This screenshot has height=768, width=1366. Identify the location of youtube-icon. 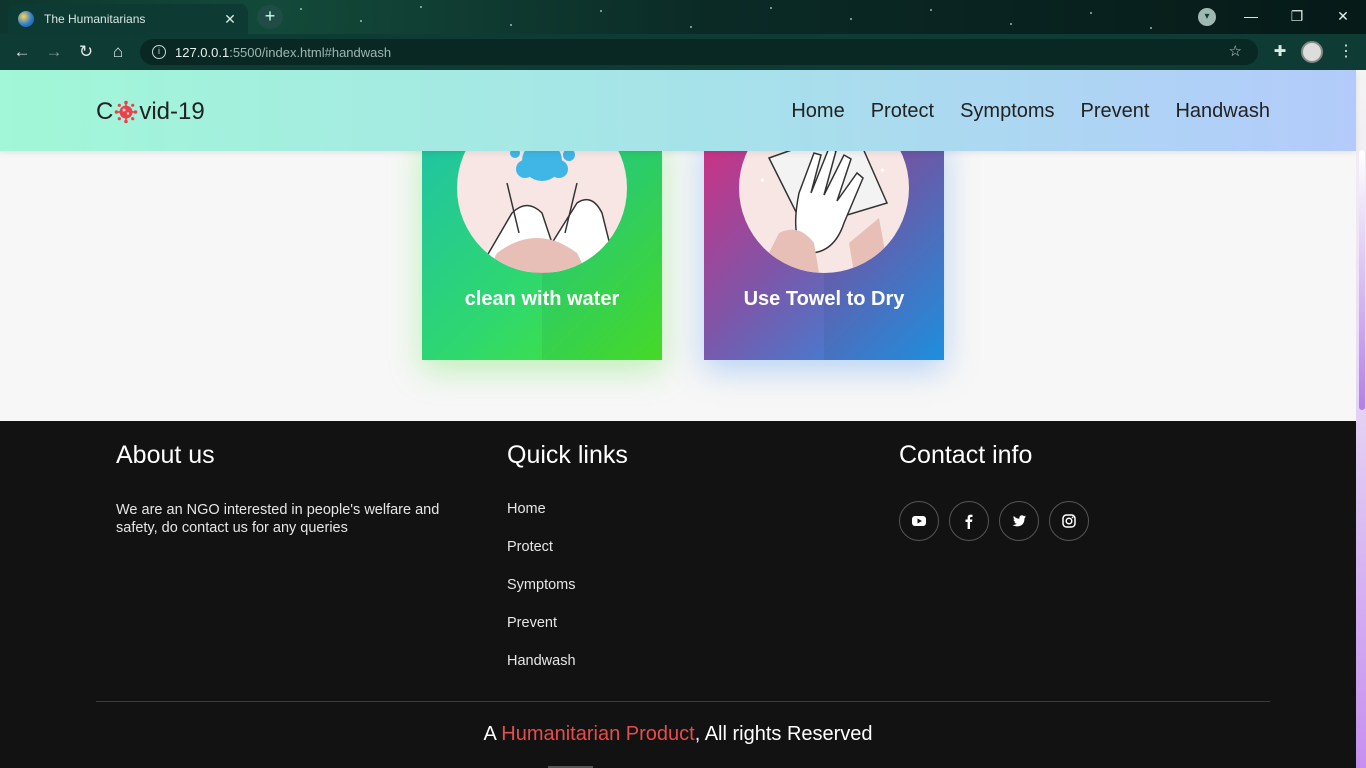
(919, 521).